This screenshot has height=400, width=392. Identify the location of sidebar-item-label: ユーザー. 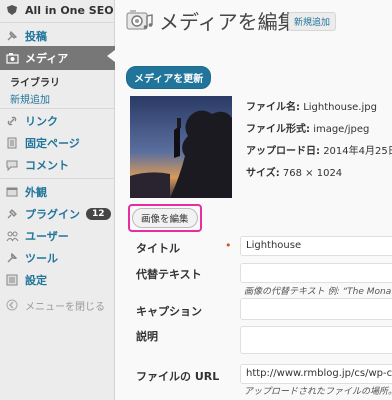
(47, 236).